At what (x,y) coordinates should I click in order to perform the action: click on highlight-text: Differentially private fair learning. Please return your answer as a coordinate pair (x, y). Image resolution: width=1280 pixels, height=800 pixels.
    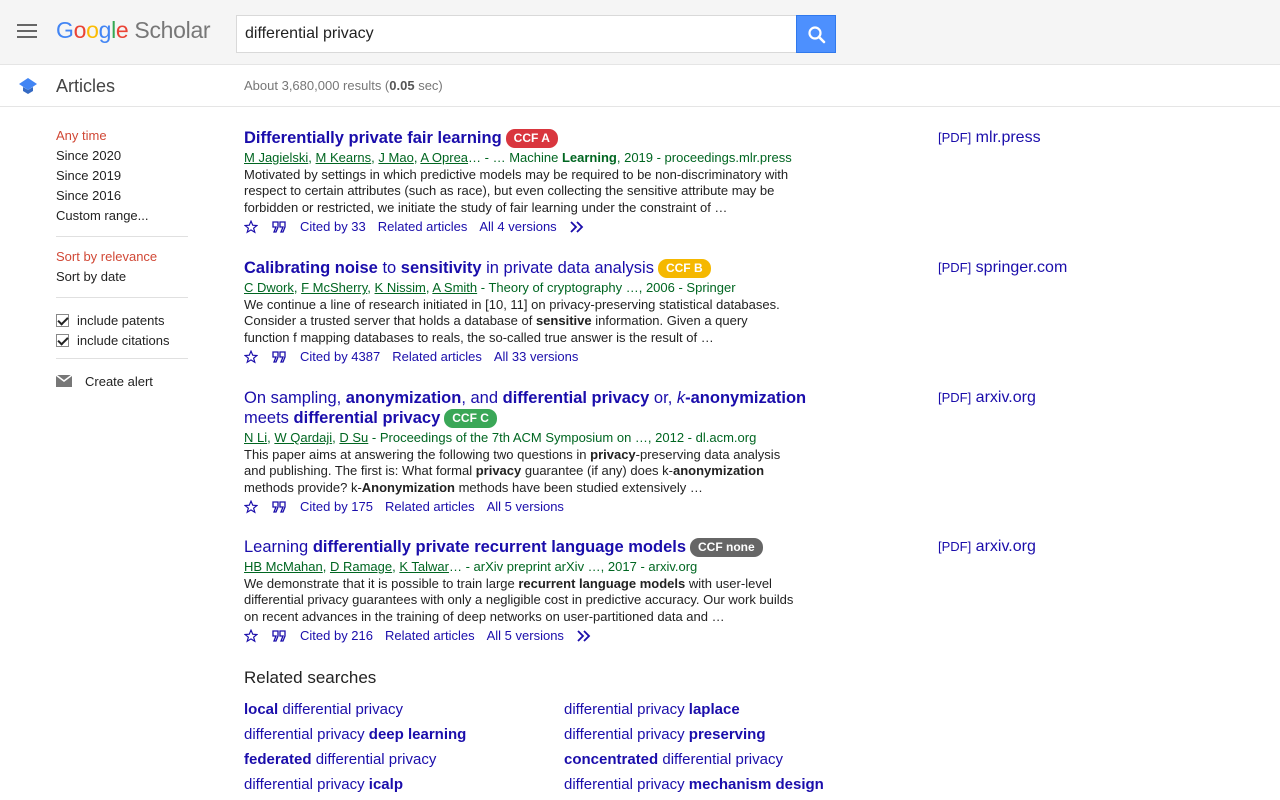
    Looking at the image, I should click on (373, 138).